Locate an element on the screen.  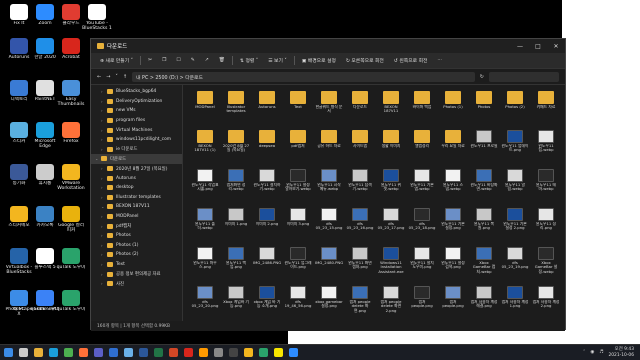
folder-item: Photos (2) is located at coordinates (515, 108).